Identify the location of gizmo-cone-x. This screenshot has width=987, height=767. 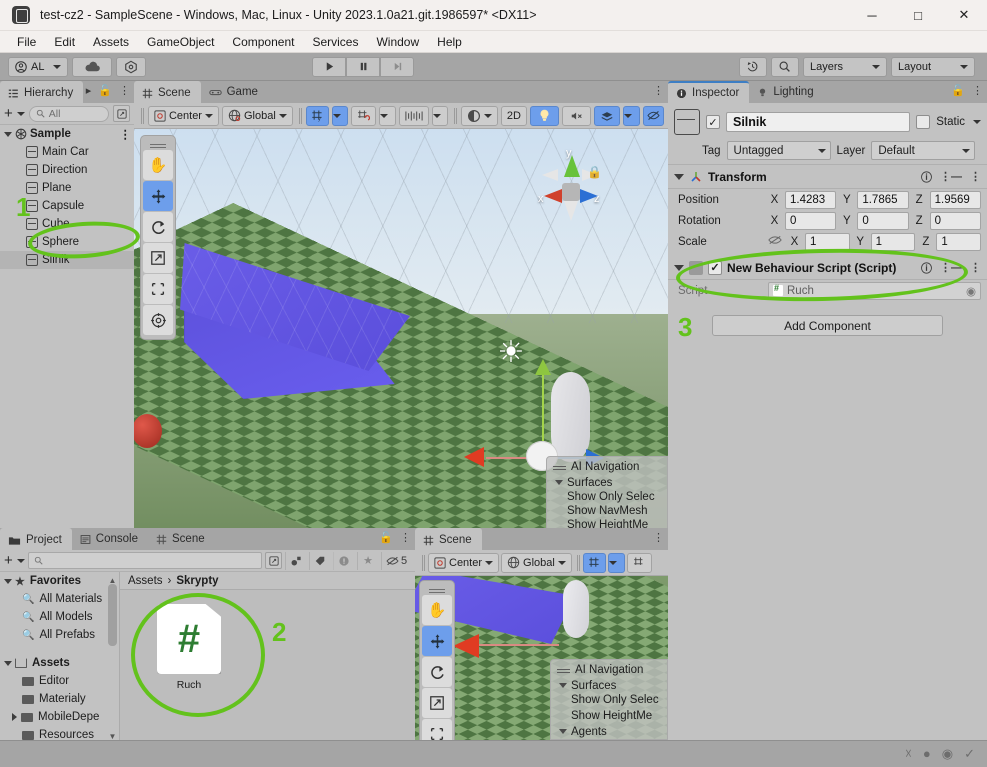
(553, 196).